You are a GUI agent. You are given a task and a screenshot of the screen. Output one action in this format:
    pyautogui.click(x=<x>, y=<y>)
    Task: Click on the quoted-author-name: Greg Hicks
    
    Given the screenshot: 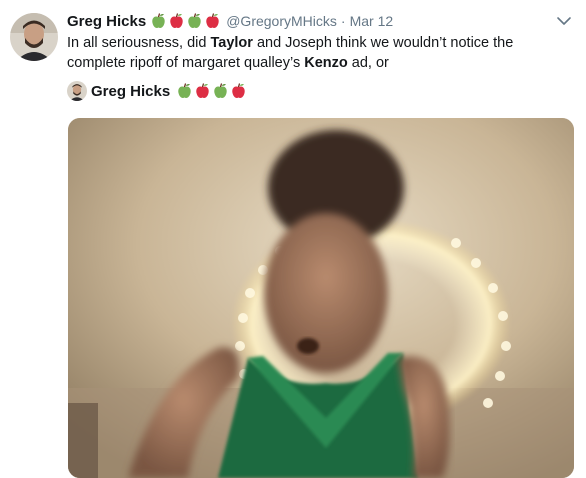 What is the action you would take?
    pyautogui.click(x=131, y=91)
    